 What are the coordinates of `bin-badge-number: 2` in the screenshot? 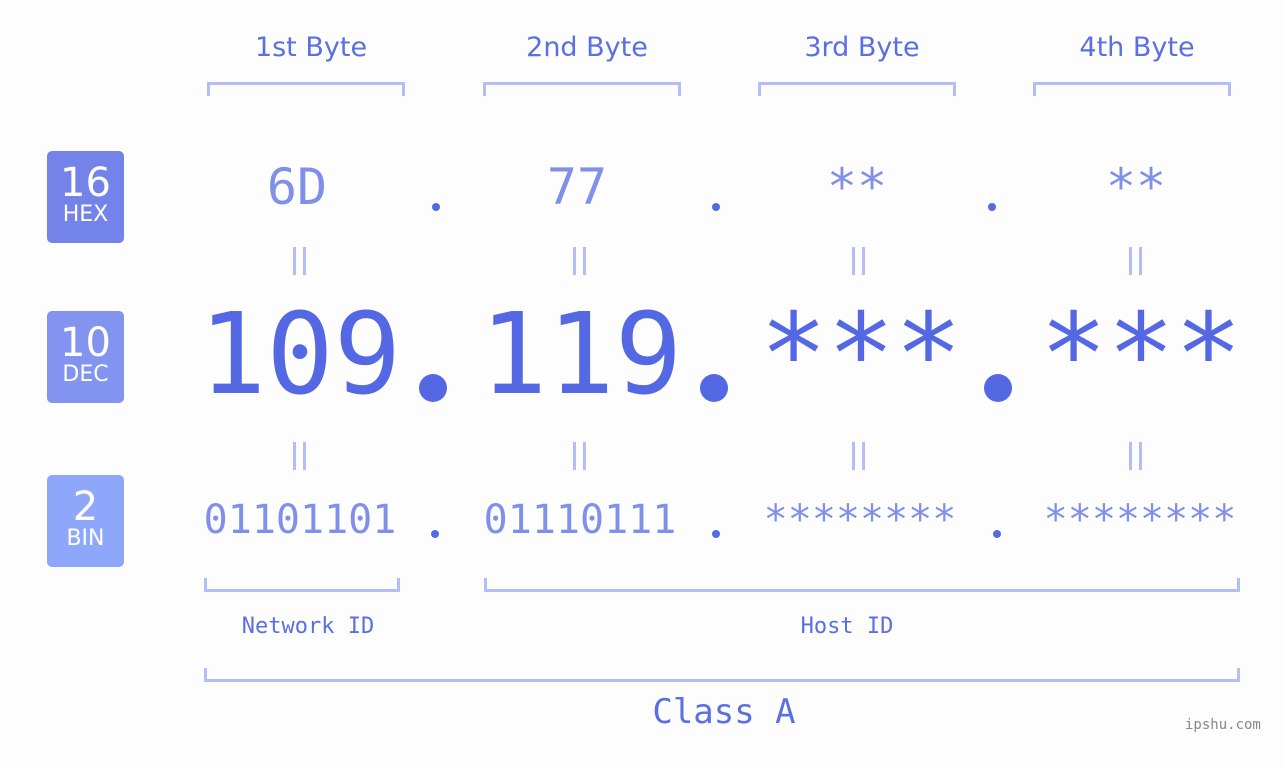 It's located at (85, 507).